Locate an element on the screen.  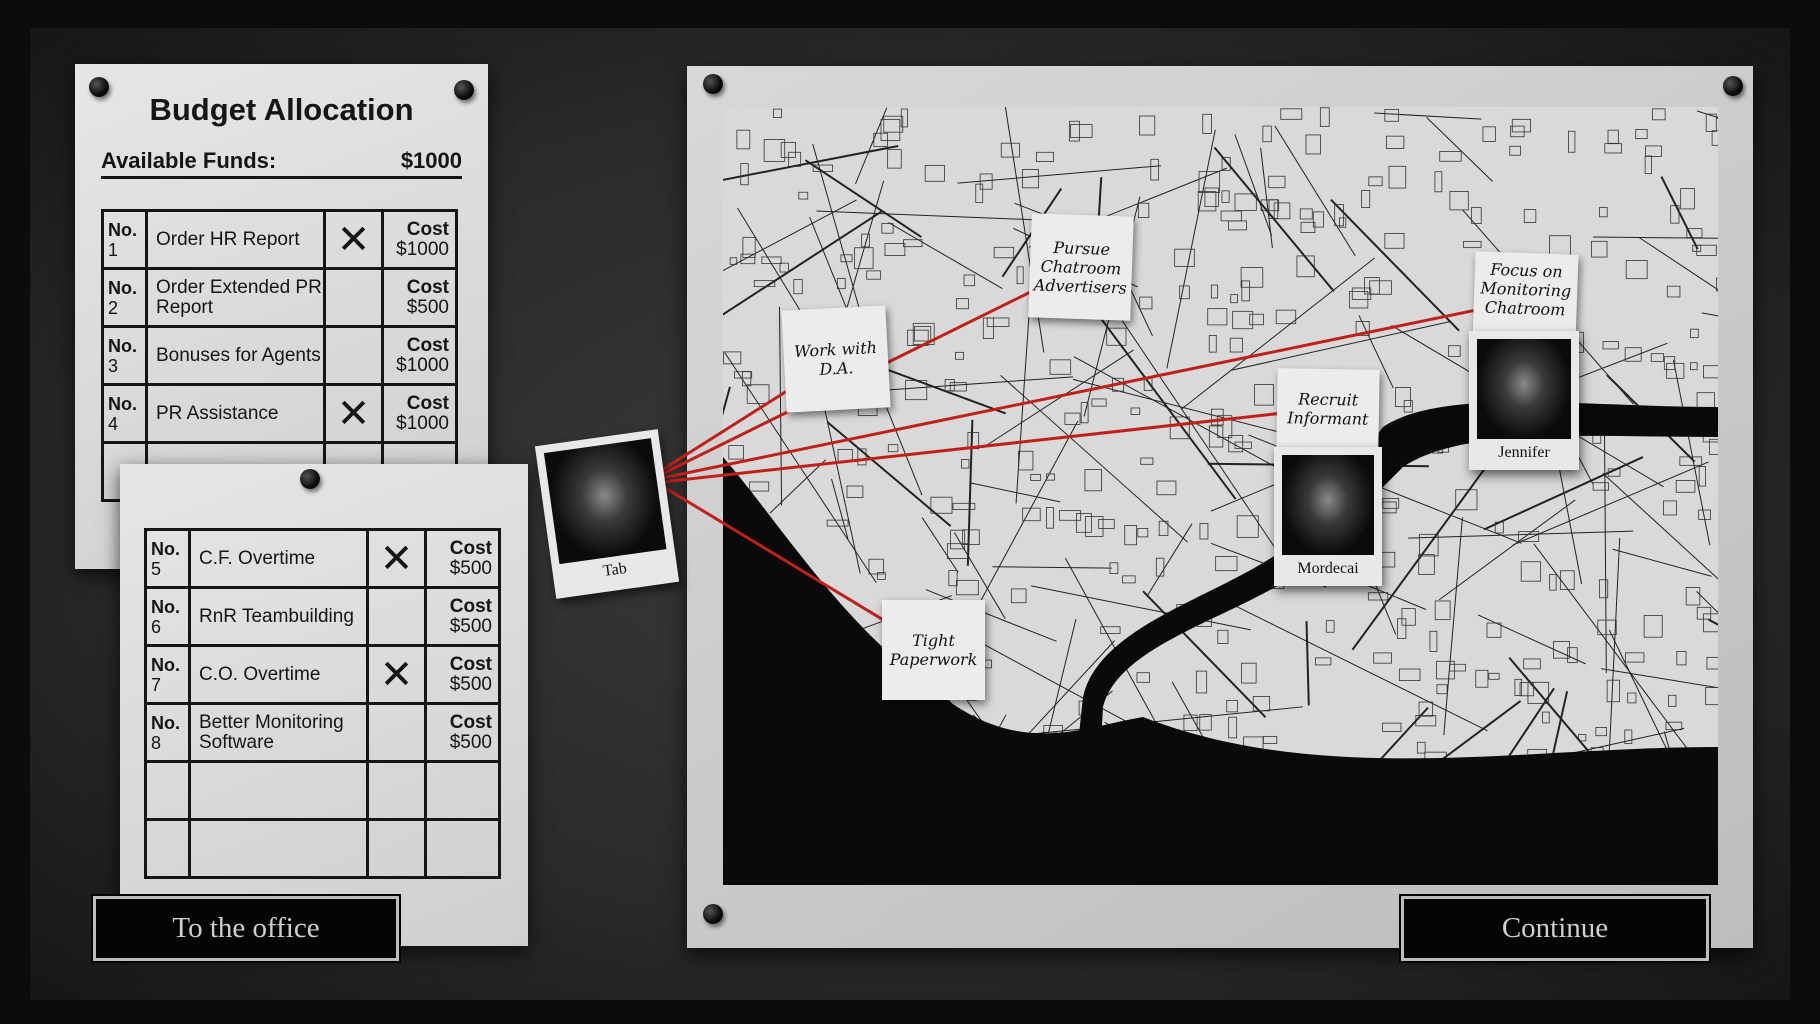
budget-row: No. 8 Better Monitoring Software Cost $500 is located at coordinates (322, 732).